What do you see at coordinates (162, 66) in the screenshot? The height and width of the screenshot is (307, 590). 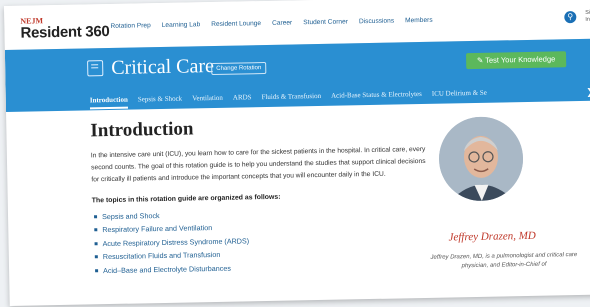 I see `rotation-title: Critical Care` at bounding box center [162, 66].